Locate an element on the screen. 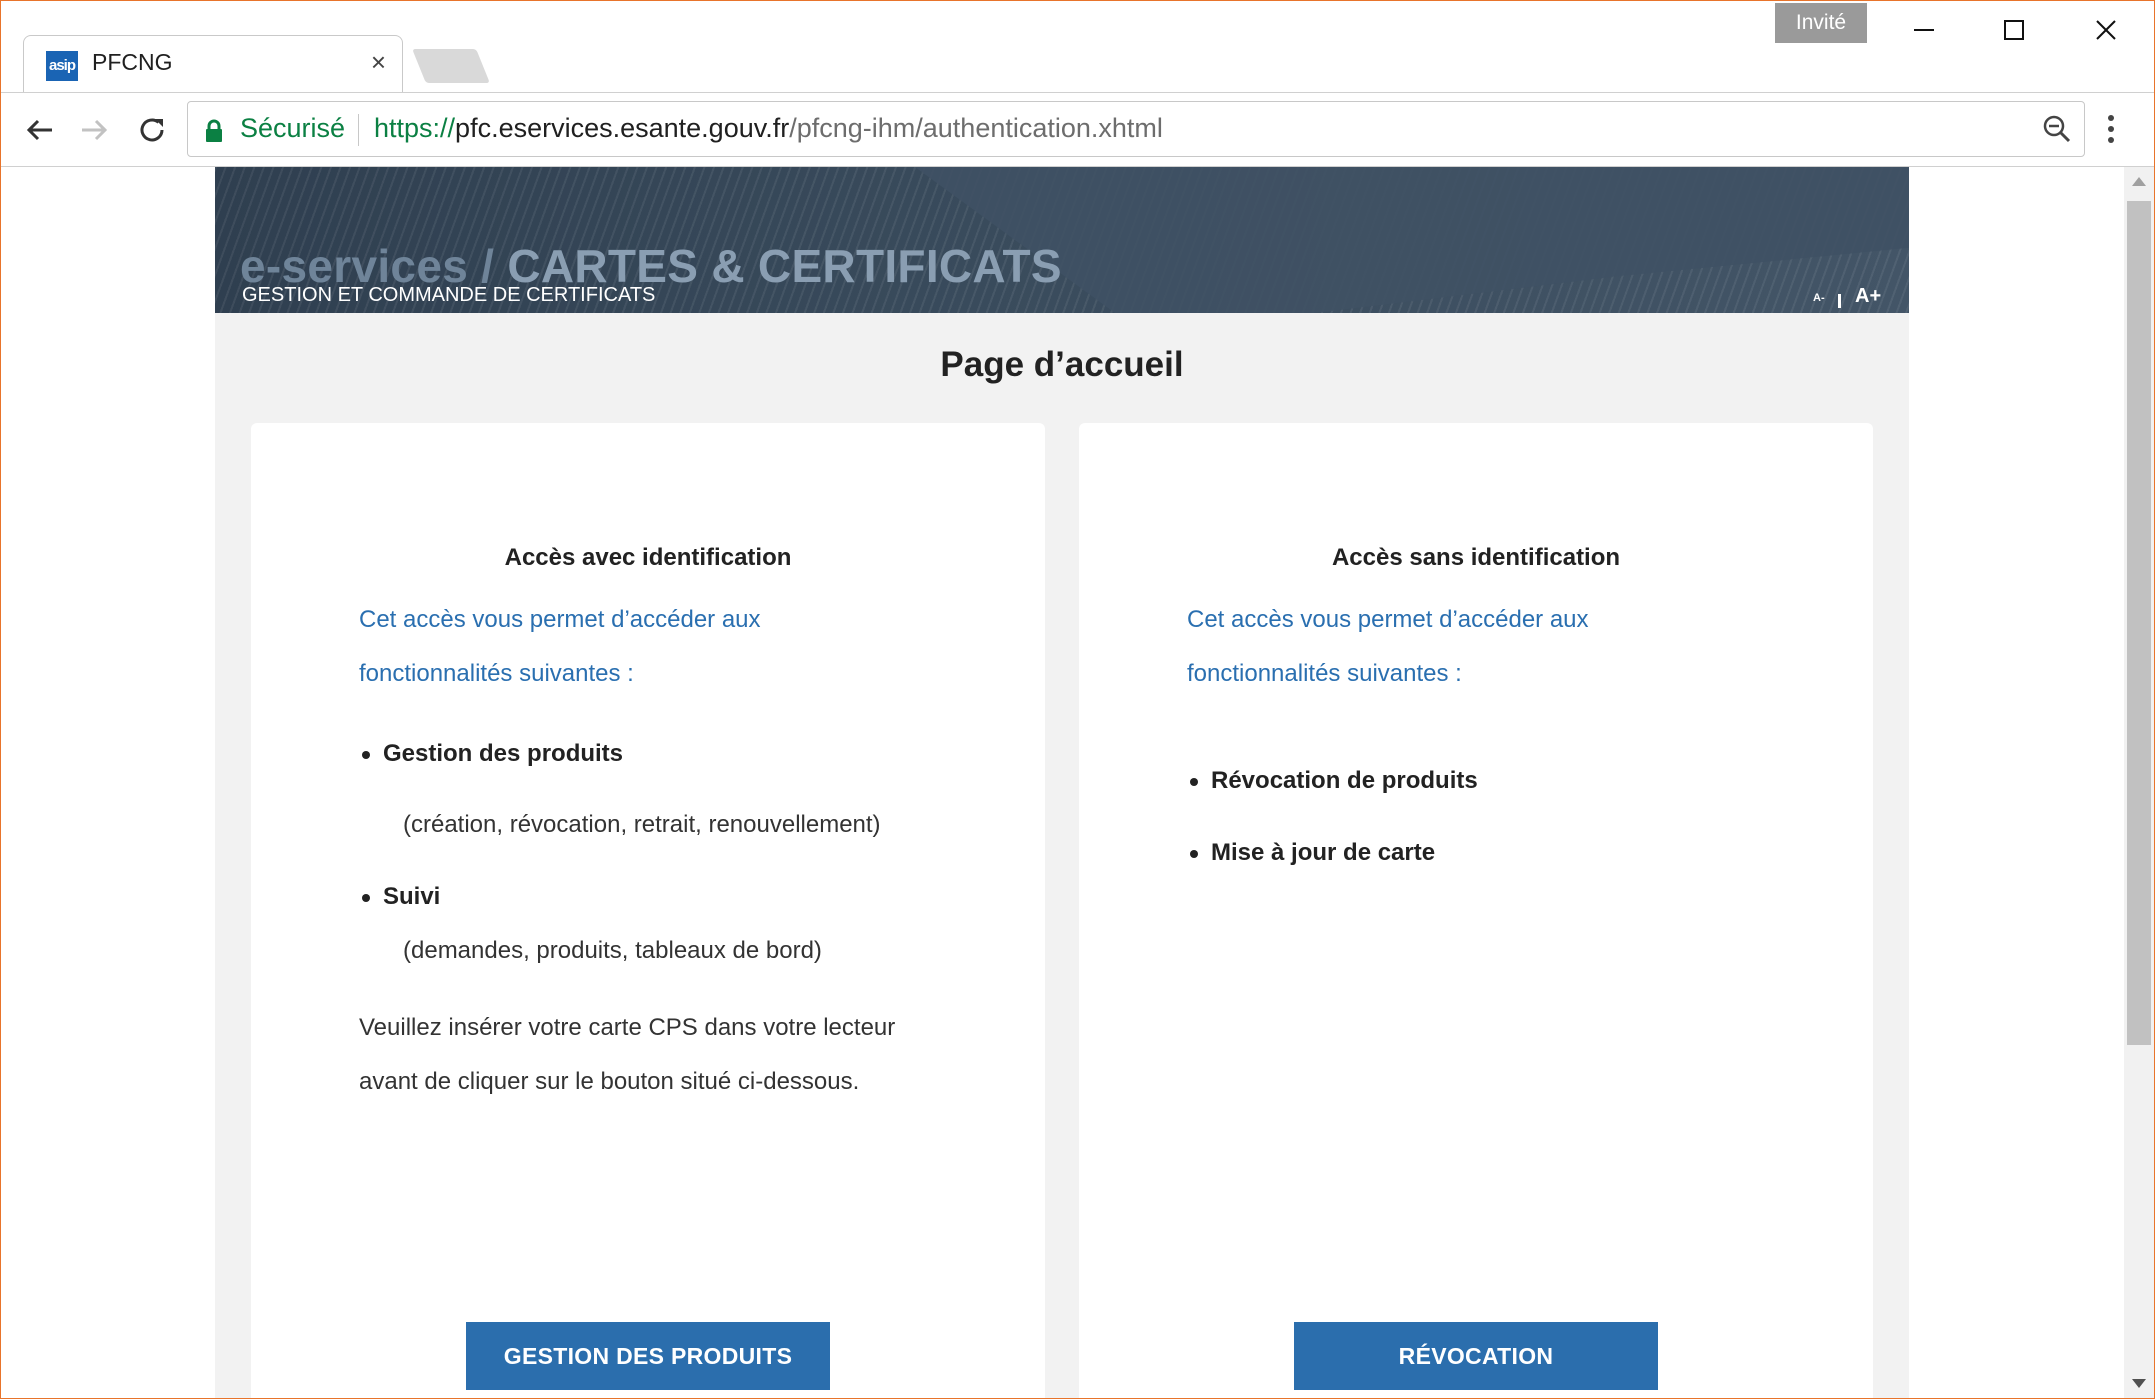 The image size is (2155, 1399). minimize-icon is located at coordinates (1924, 30).